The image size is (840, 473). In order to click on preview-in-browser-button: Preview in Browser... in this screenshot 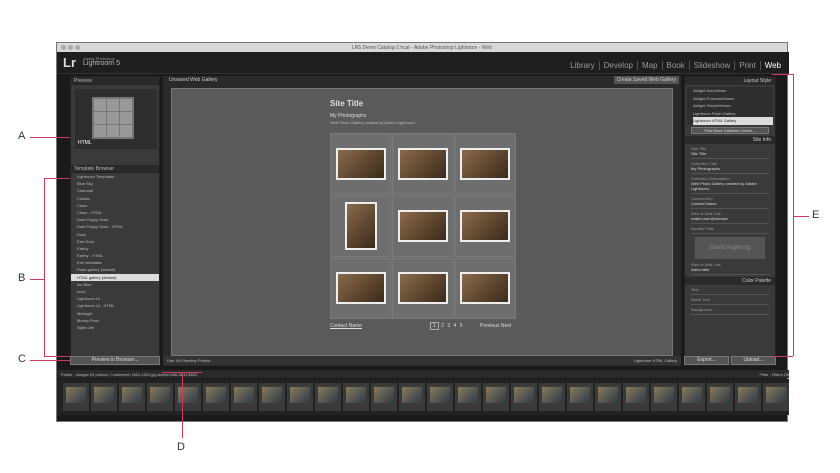, I will do `click(115, 360)`.